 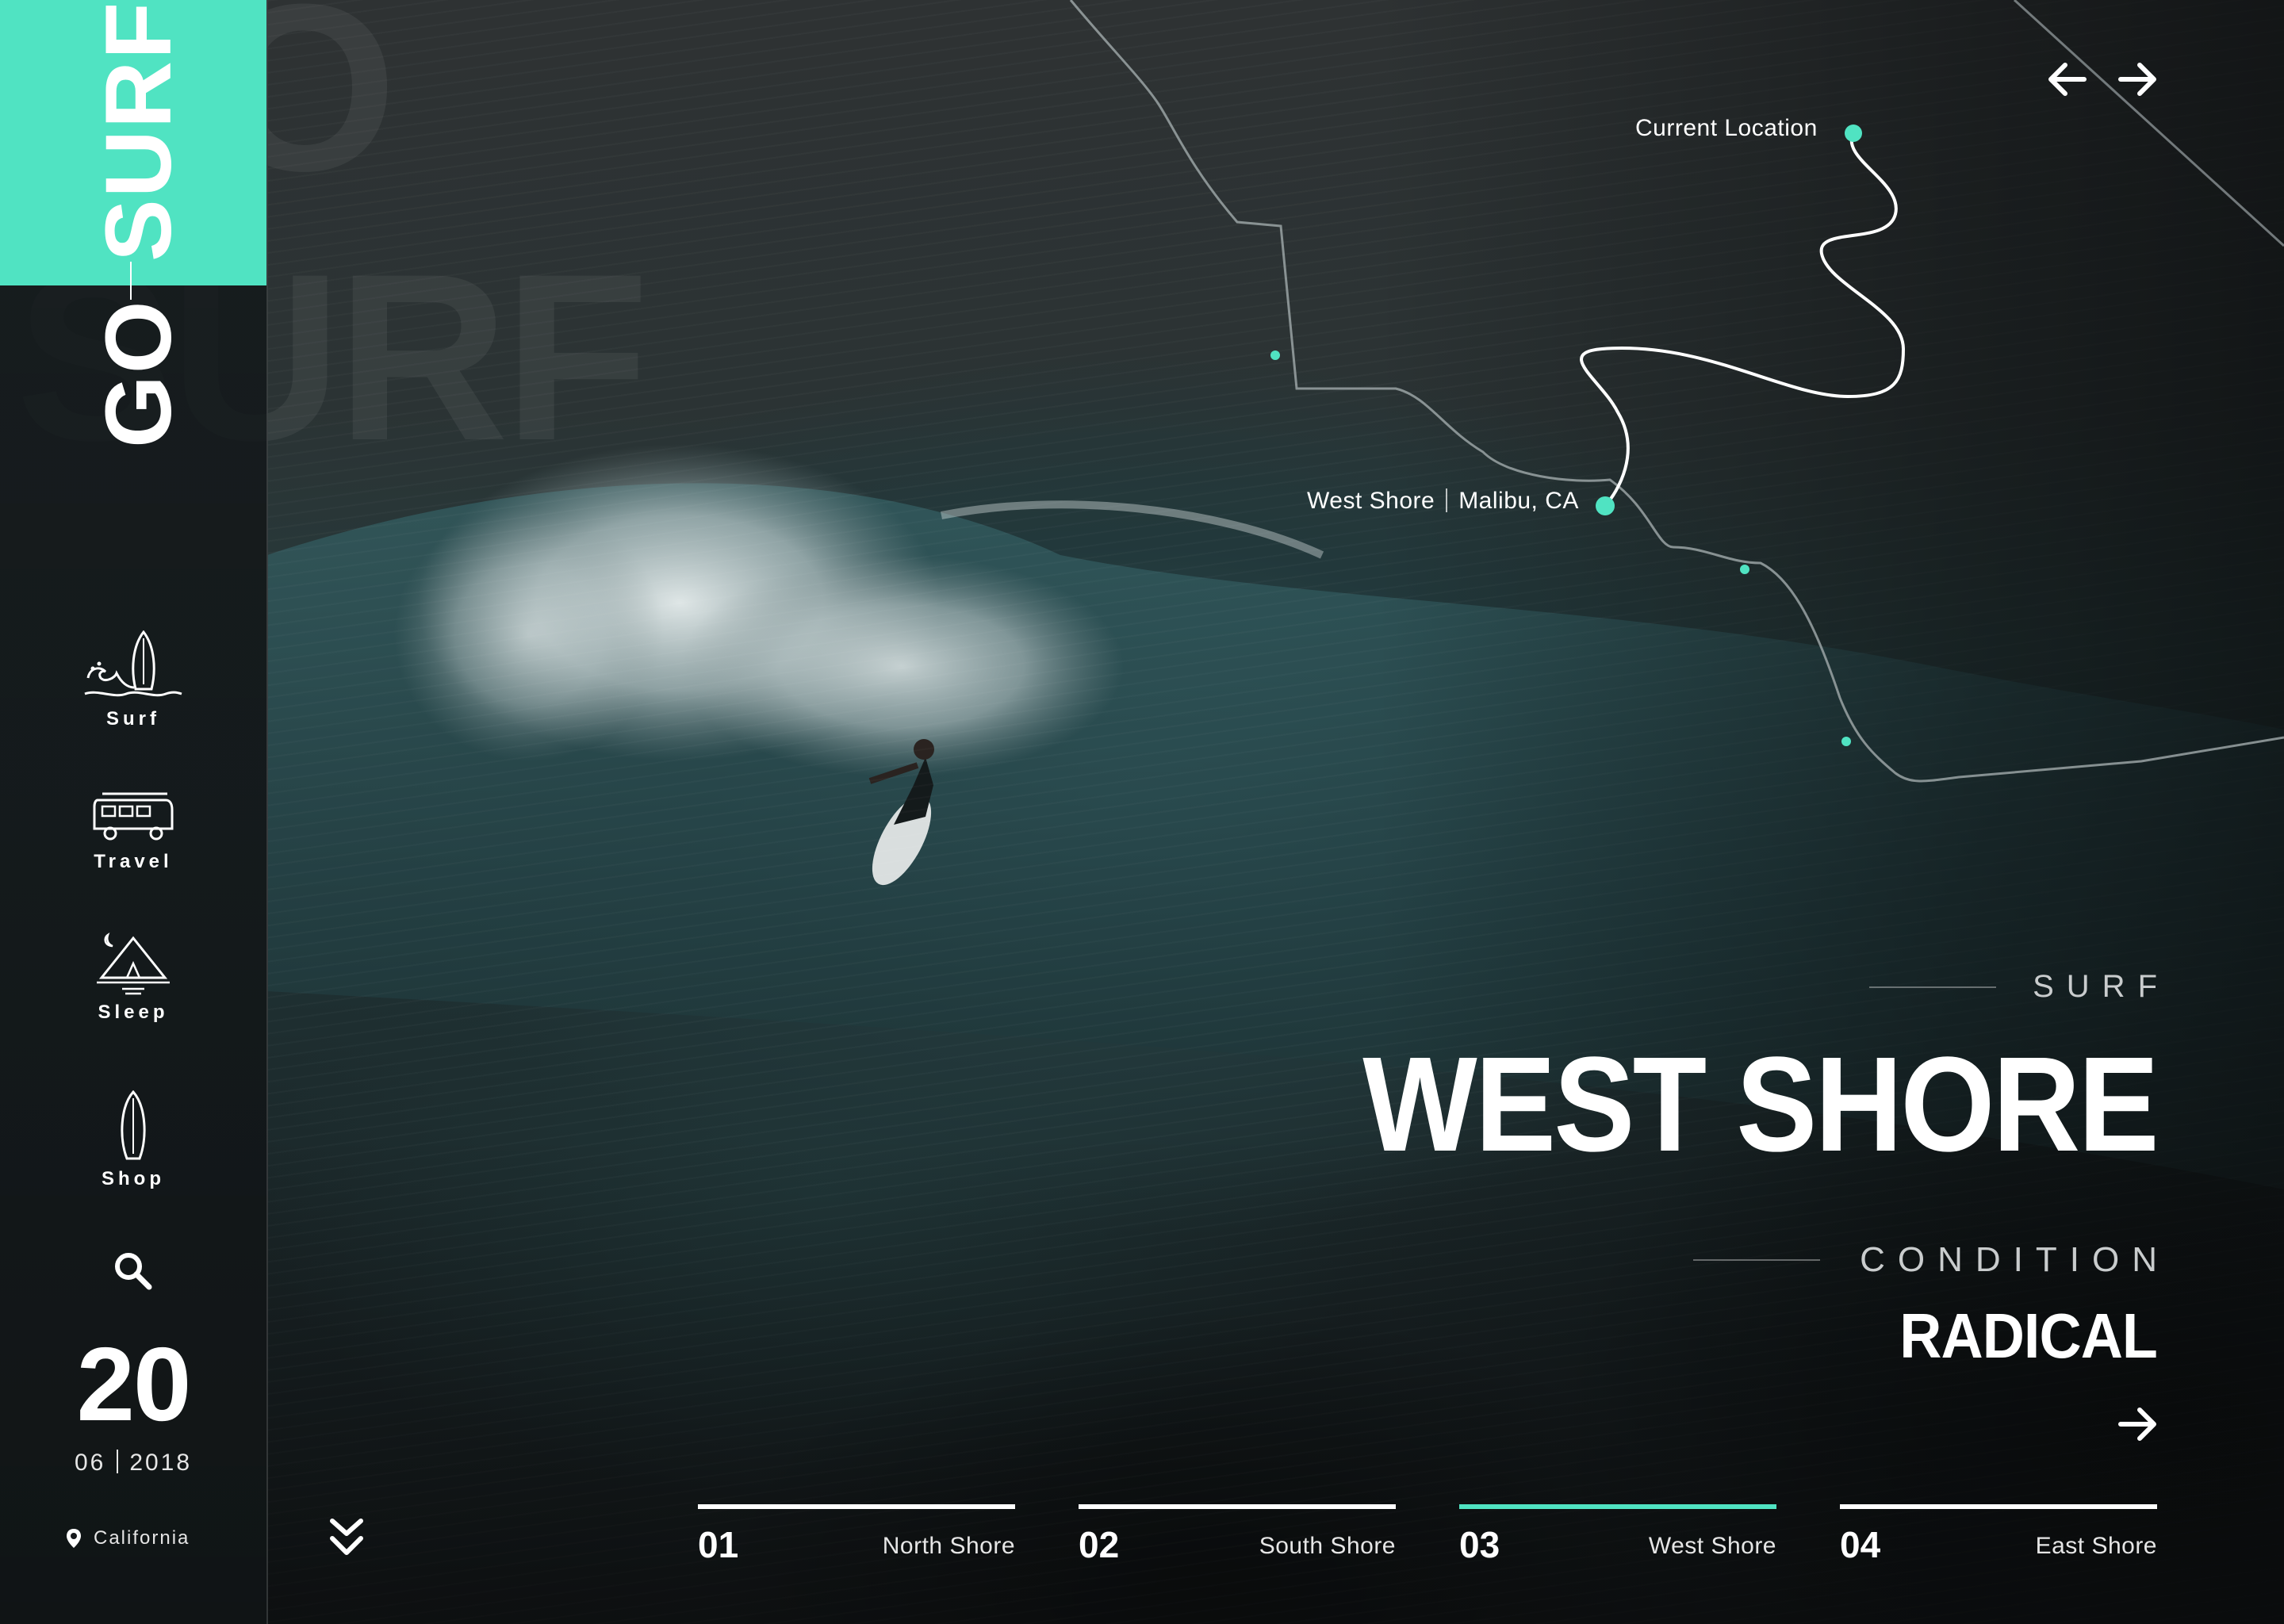 What do you see at coordinates (856, 1538) in the screenshot?
I see `tab-north-shore: 01 North Shore` at bounding box center [856, 1538].